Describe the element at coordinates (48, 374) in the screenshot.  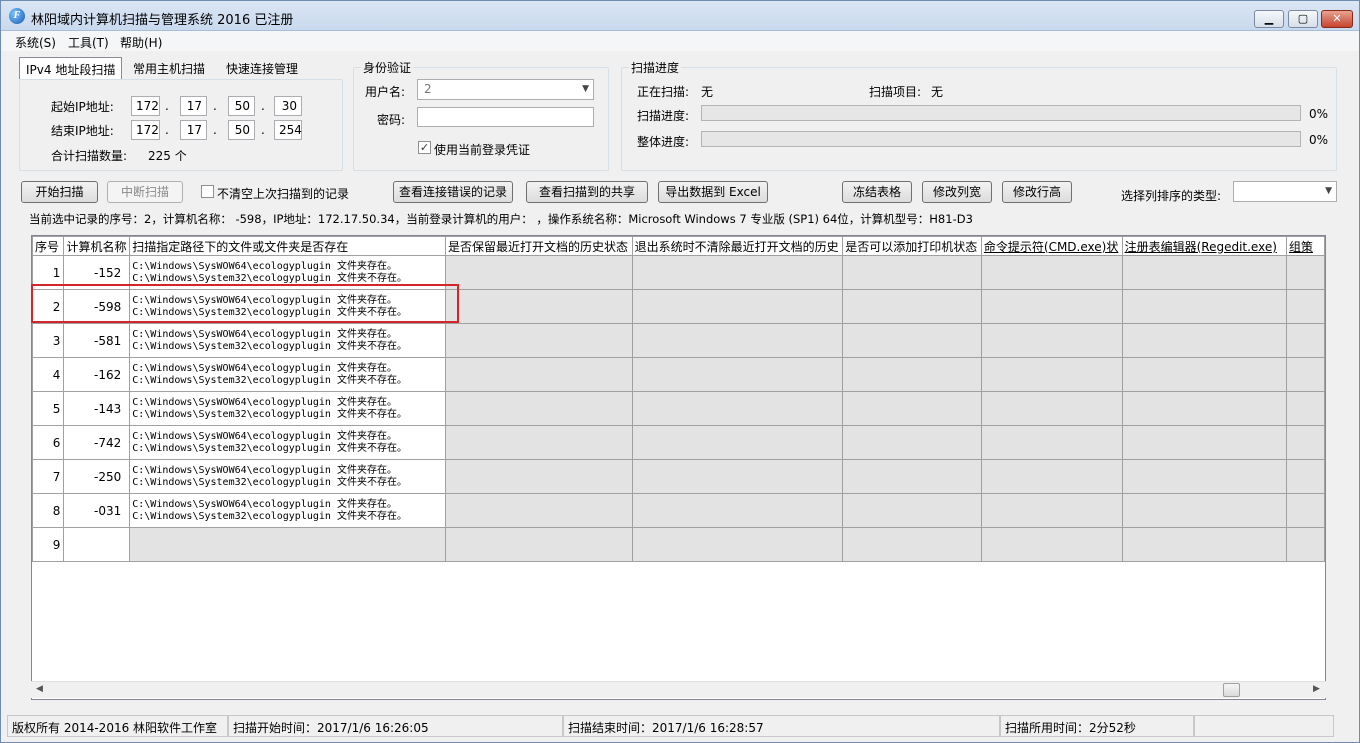
I see `row-number: 4` at that location.